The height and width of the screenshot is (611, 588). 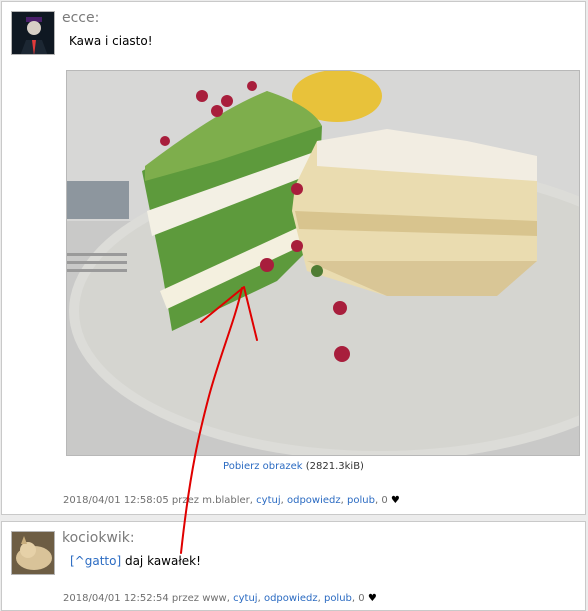 I want to click on author: m.blabler, so click(x=226, y=500).